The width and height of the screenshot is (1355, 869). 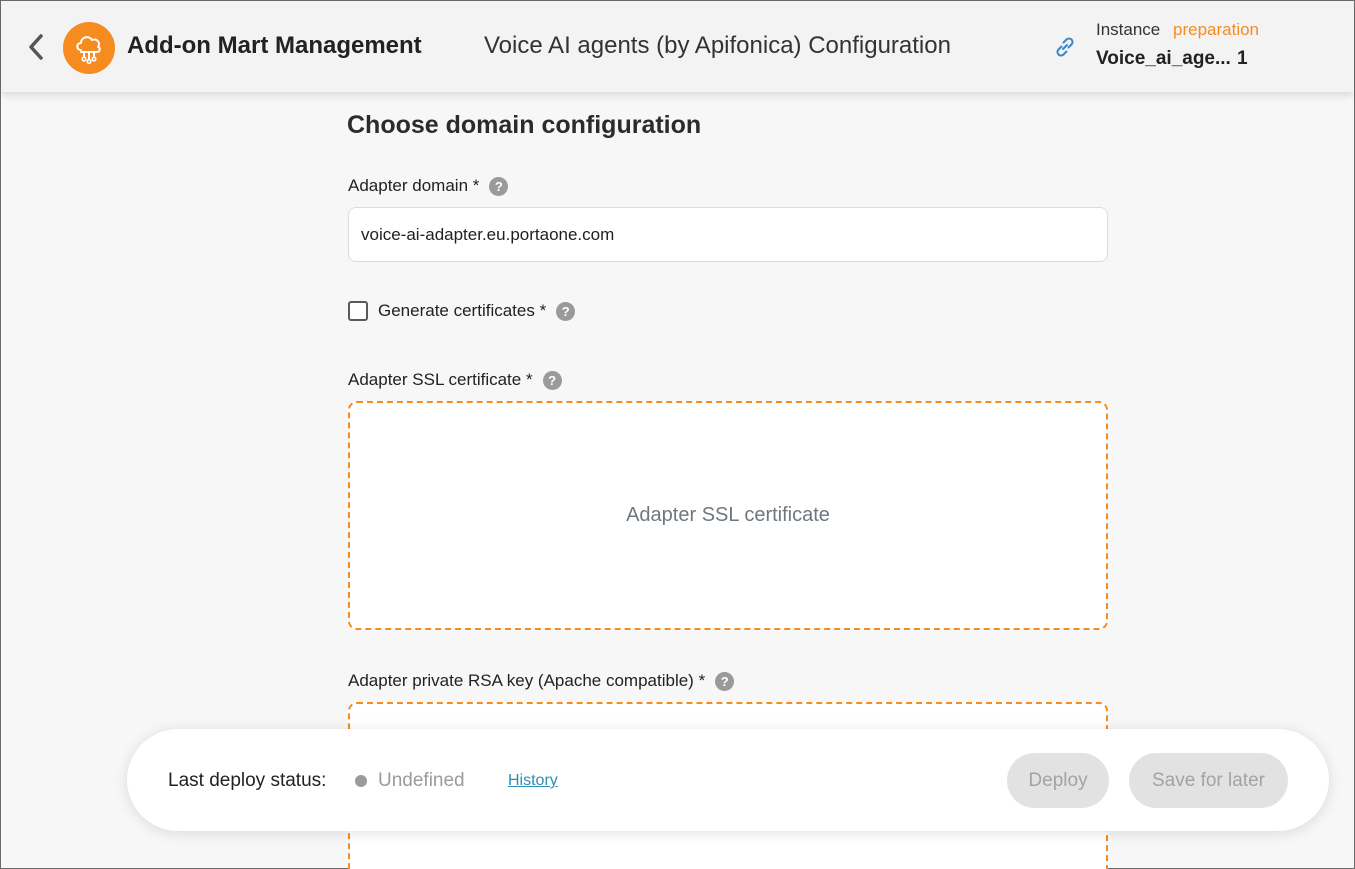 I want to click on deploy-status-label: Last deploy status:, so click(x=247, y=780).